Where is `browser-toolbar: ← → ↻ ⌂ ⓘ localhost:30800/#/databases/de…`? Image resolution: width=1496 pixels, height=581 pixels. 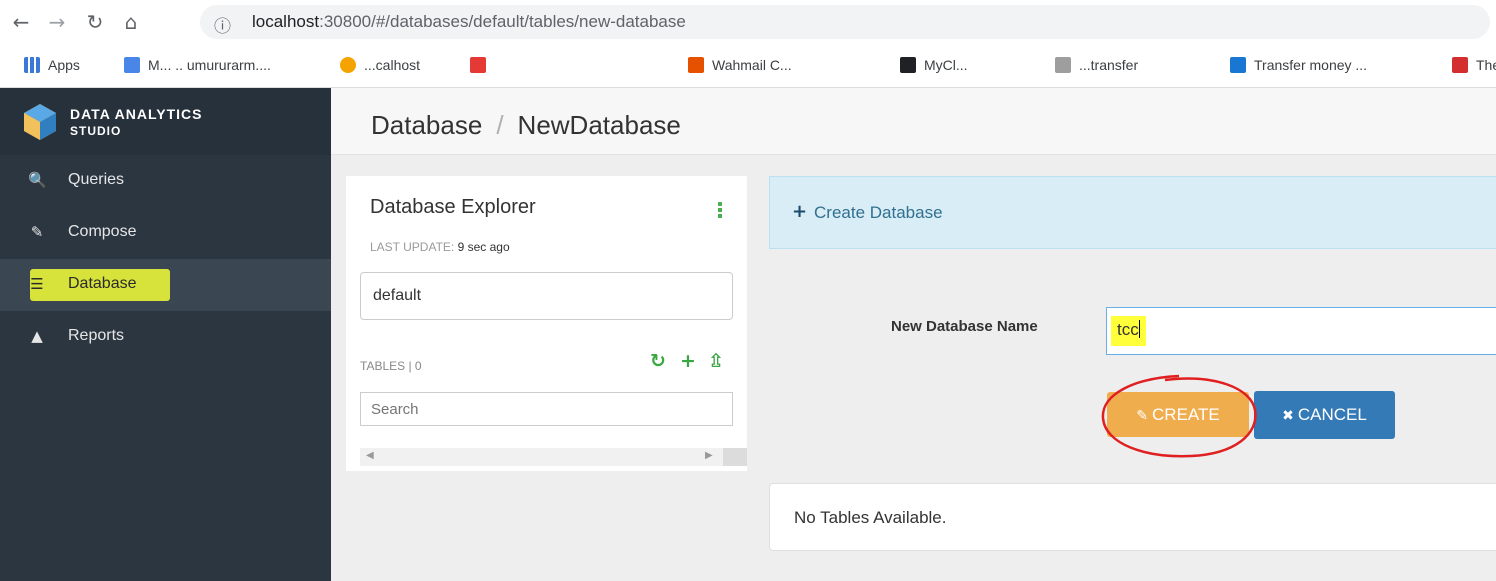
browser-toolbar: ← → ↻ ⌂ ⓘ localhost:30800/#/databases/de… is located at coordinates (748, 22).